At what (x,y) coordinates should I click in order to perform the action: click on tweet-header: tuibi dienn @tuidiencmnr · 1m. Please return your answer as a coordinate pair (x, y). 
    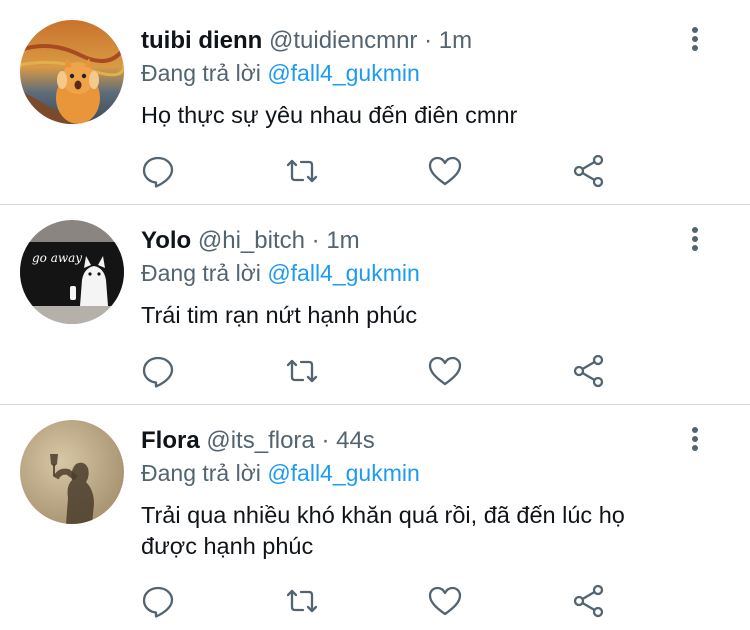
    Looking at the image, I should click on (306, 41).